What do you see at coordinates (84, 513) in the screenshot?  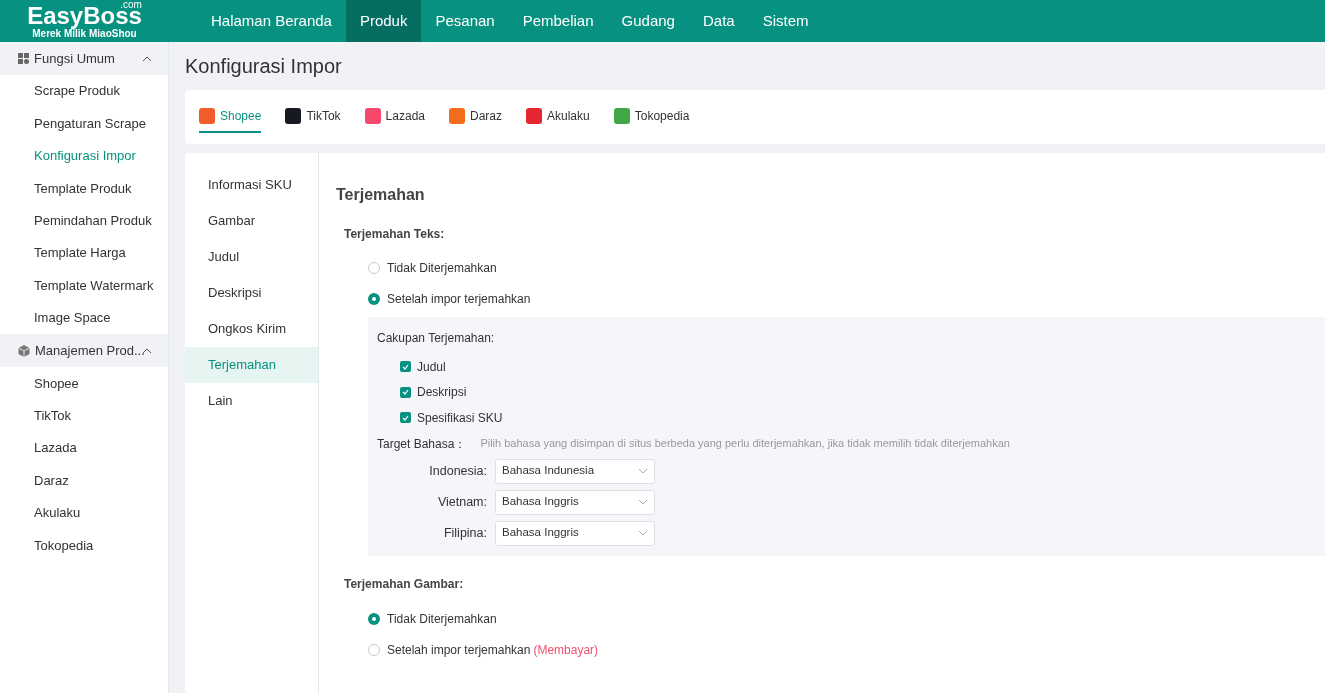 I see `sidebar-item: Akulaku` at bounding box center [84, 513].